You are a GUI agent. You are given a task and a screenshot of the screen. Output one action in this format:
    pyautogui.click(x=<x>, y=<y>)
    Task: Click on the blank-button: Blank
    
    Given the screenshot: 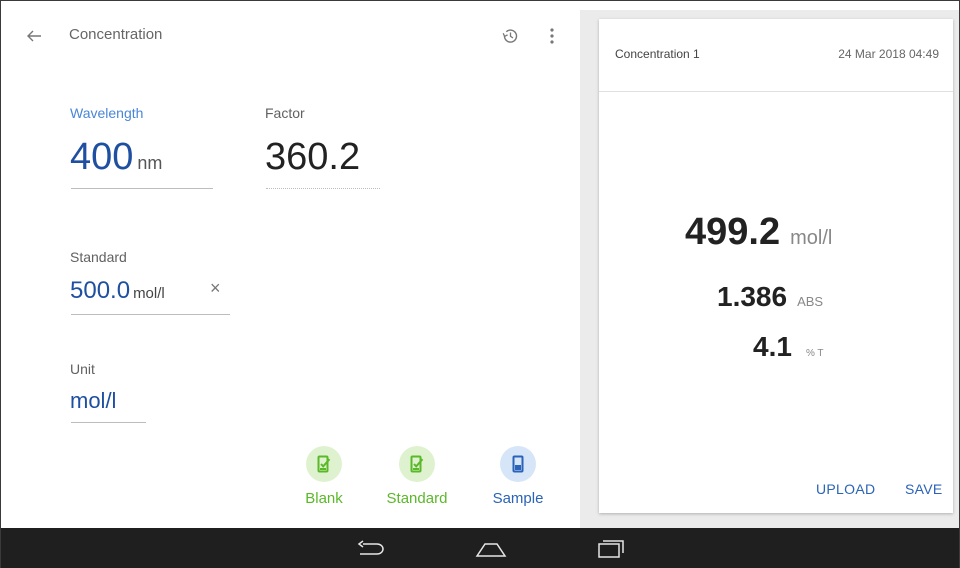 What is the action you would take?
    pyautogui.click(x=324, y=476)
    